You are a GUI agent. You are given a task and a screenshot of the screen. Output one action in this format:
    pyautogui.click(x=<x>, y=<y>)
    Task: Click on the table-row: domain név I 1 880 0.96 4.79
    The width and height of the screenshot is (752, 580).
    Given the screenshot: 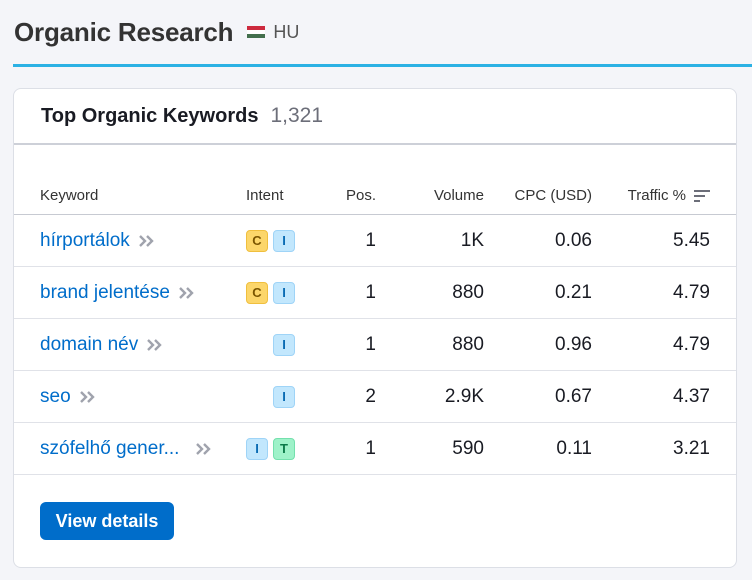 What is the action you would take?
    pyautogui.click(x=375, y=345)
    